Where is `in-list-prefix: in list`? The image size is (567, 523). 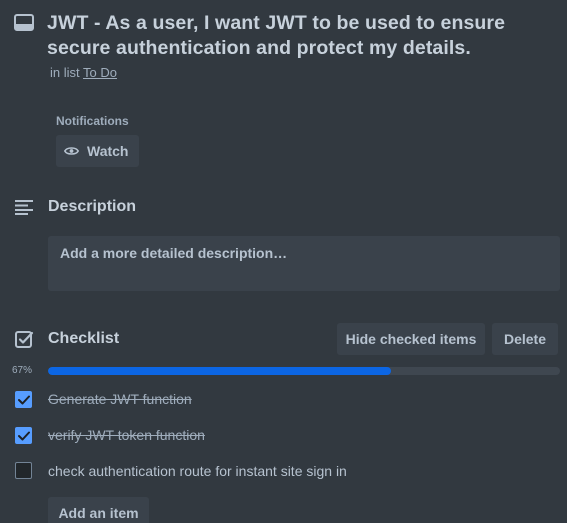 in-list-prefix: in list is located at coordinates (65, 72).